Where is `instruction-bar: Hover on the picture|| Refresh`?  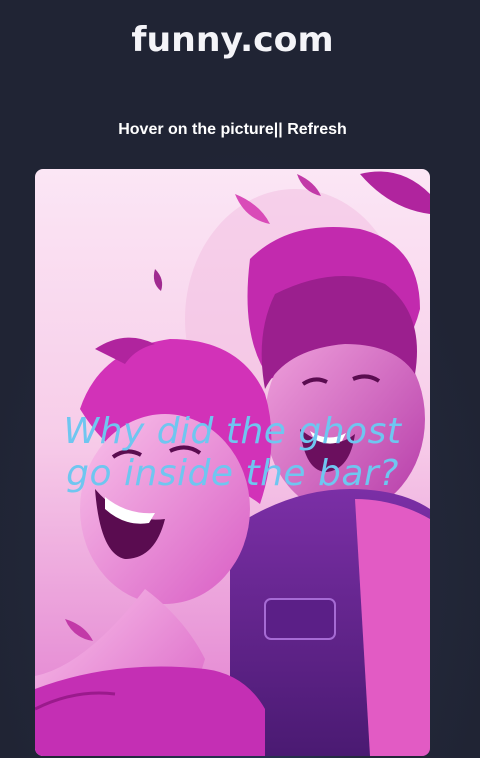
instruction-bar: Hover on the picture|| Refresh is located at coordinates (232, 130).